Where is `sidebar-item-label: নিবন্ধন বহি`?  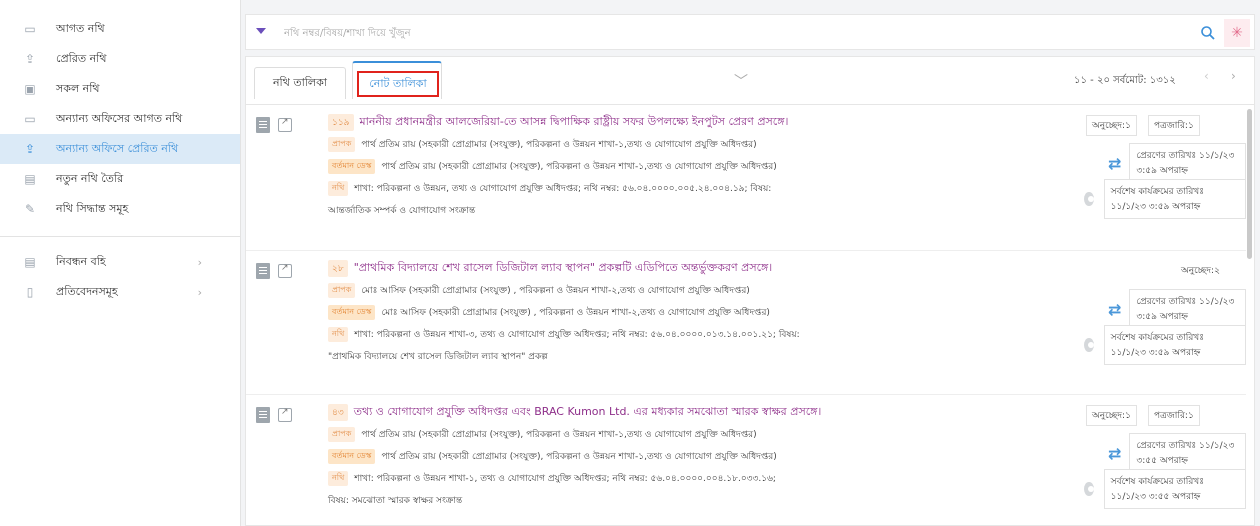
sidebar-item-label: নিবন্ধন বহি is located at coordinates (81, 261).